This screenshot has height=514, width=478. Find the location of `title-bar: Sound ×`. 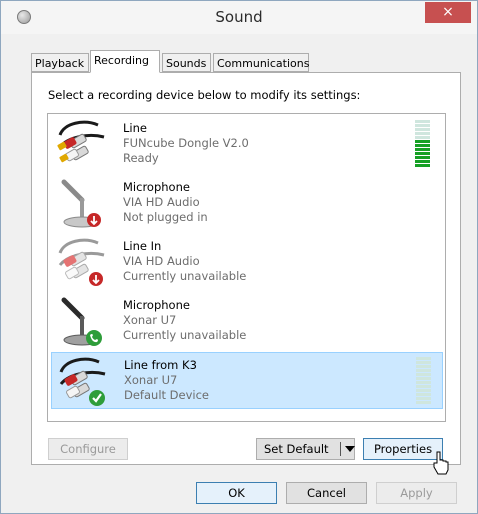

title-bar: Sound × is located at coordinates (239, 17).